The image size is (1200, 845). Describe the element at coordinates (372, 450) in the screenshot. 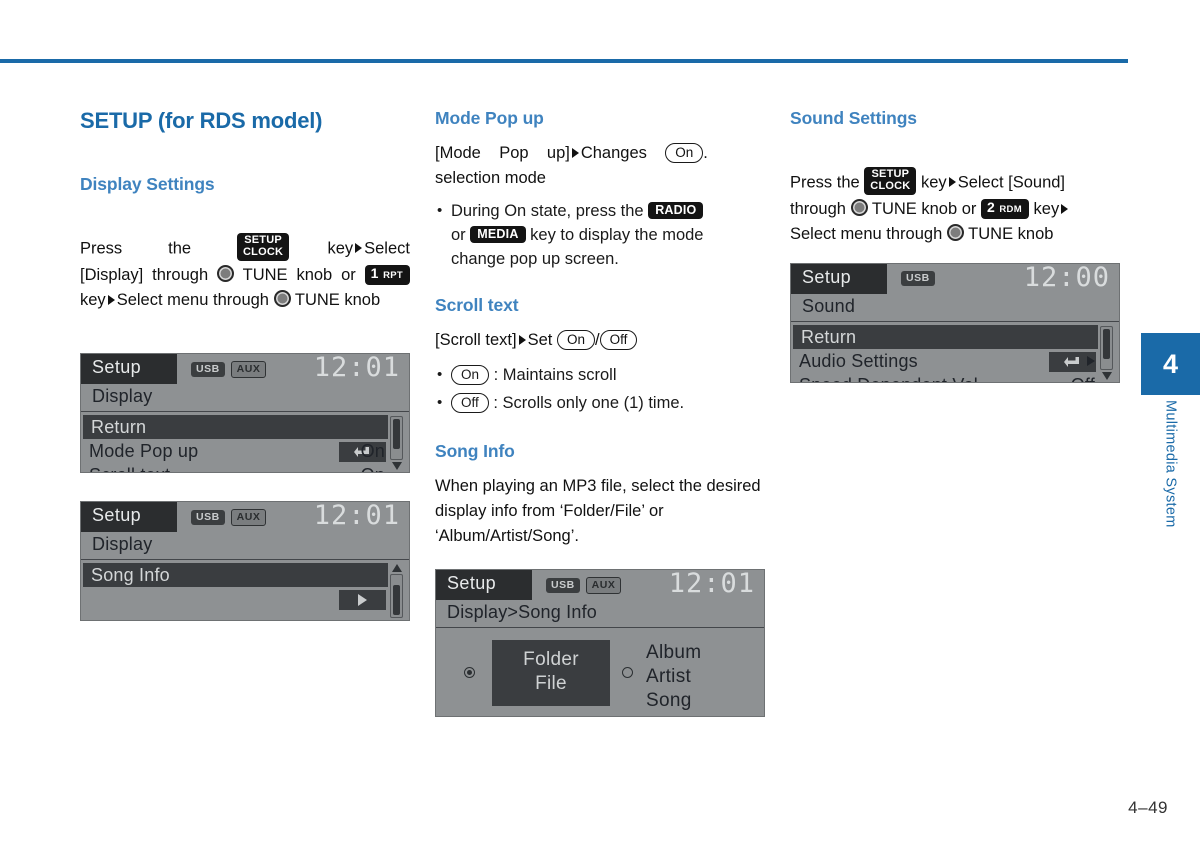

I see `lcd-row-mode-popup-value: On` at that location.